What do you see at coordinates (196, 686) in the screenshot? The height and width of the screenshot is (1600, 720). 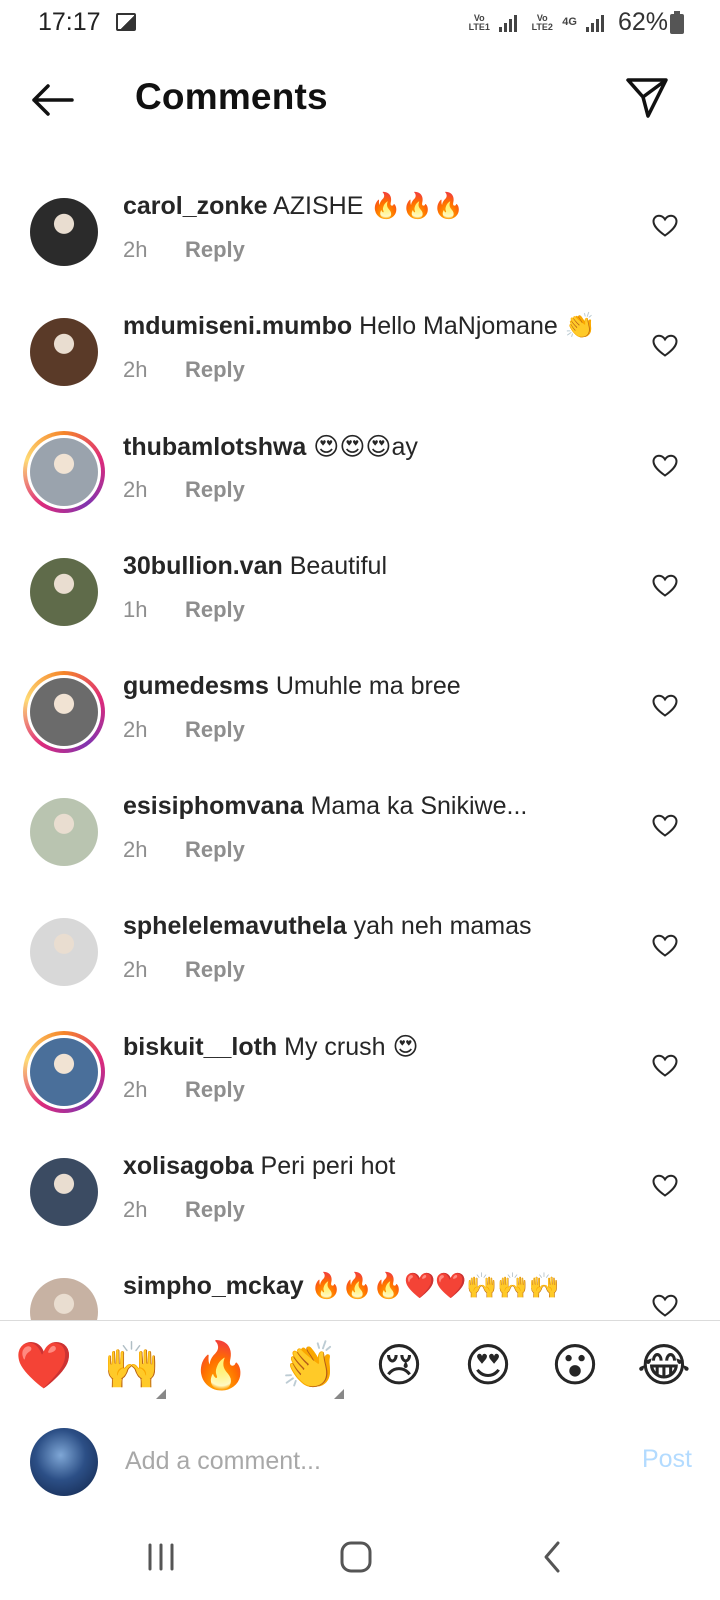 I see `comment-username: gumedesms` at bounding box center [196, 686].